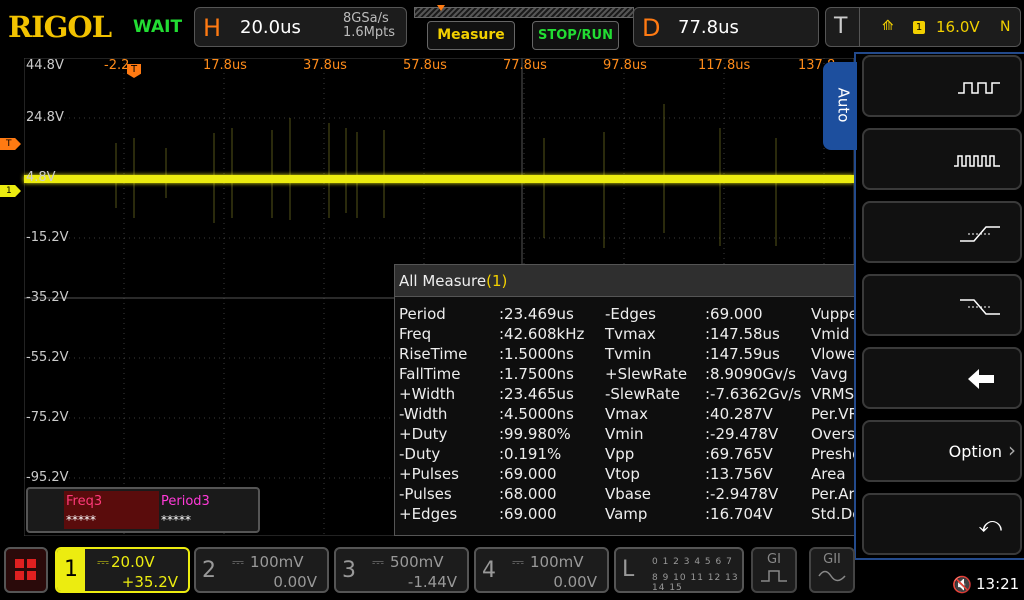 The image size is (1024, 600). I want to click on channel-1-offset-marker: 1, so click(10, 191).